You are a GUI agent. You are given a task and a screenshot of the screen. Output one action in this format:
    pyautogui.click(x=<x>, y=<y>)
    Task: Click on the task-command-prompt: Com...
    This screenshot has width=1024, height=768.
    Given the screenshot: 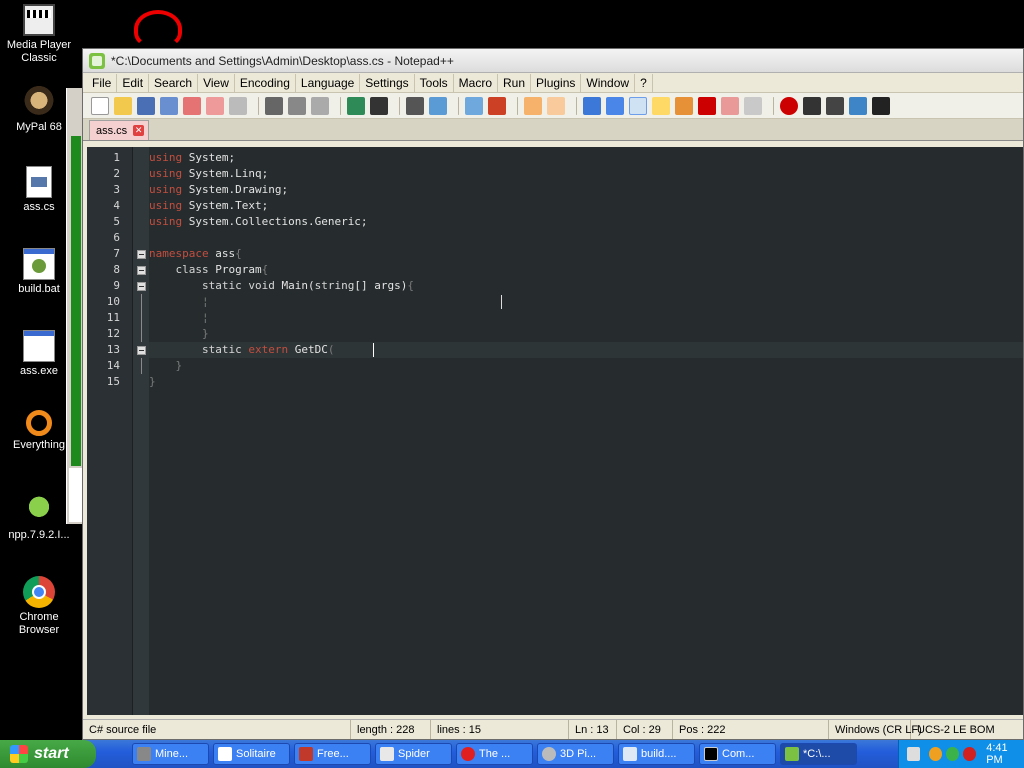 What is the action you would take?
    pyautogui.click(x=737, y=754)
    